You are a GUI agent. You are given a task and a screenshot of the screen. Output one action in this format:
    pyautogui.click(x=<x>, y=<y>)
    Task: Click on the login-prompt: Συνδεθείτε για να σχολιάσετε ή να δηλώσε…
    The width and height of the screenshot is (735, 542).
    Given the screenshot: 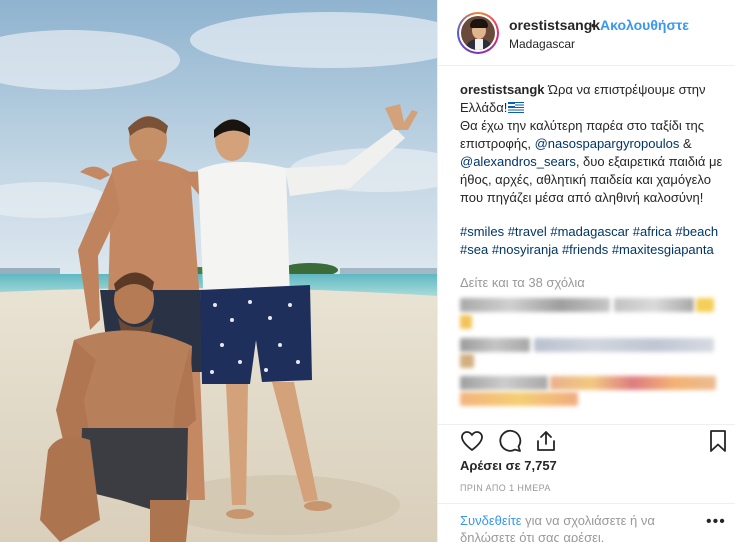 What is the action you would take?
    pyautogui.click(x=580, y=527)
    